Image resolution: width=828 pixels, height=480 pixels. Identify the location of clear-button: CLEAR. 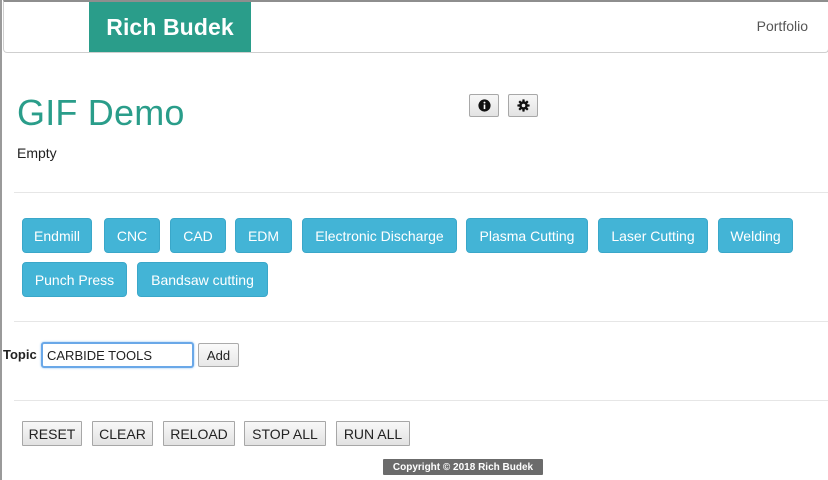
(122, 433).